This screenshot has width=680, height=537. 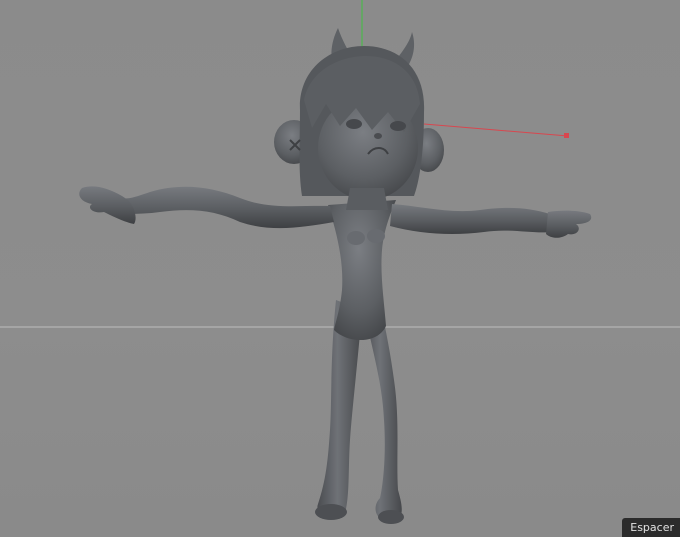 What do you see at coordinates (651, 527) in the screenshot?
I see `coordinate-space-label: Espacer` at bounding box center [651, 527].